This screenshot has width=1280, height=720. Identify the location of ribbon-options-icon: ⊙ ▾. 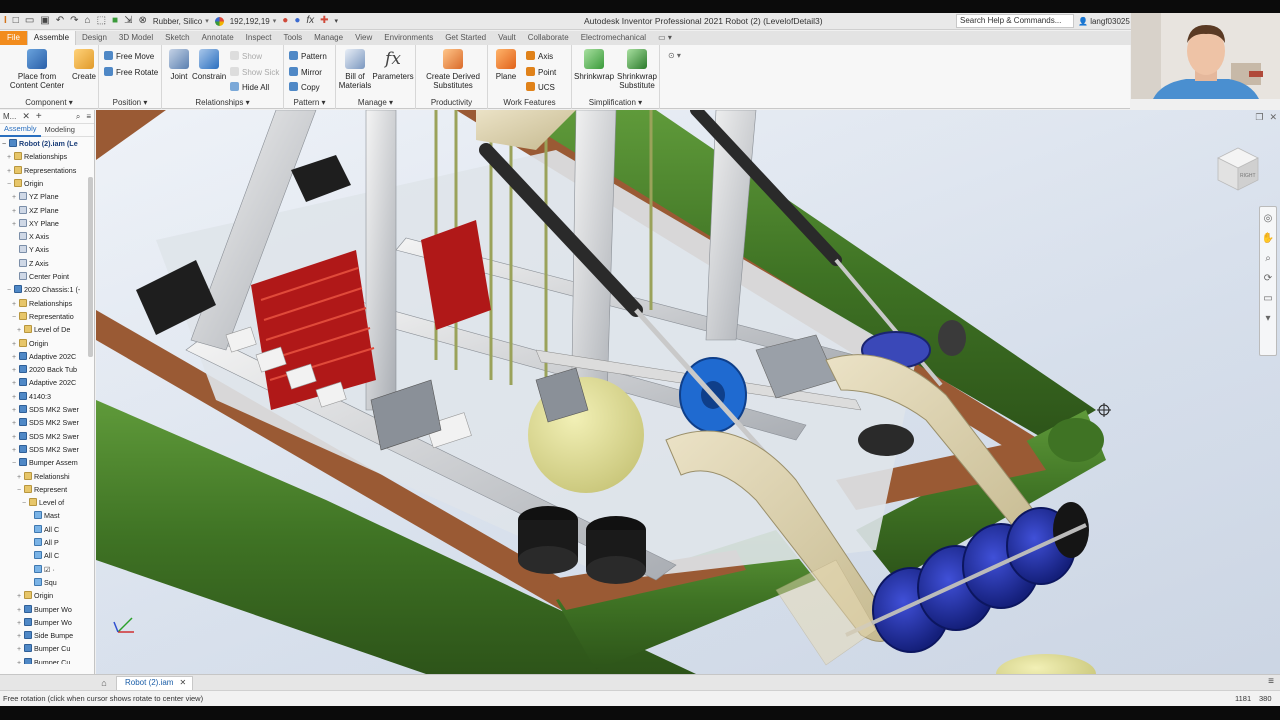
(674, 56).